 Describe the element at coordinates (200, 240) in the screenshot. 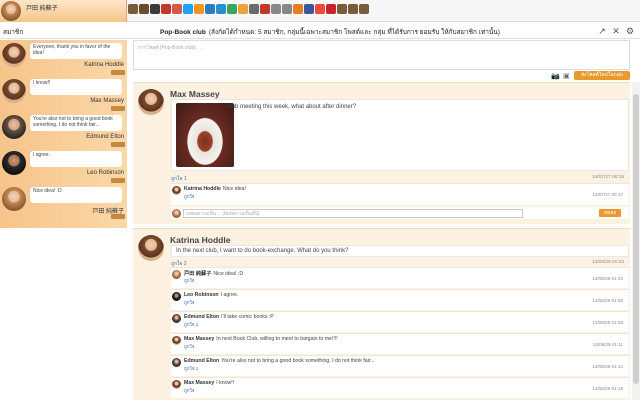

I see `post-author: Katrina Hoddle` at that location.